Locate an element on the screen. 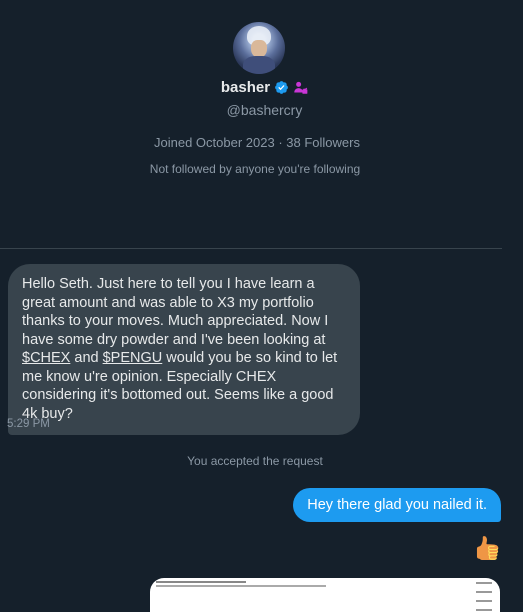 The width and height of the screenshot is (523, 612). affiliate-badge-icon is located at coordinates (301, 87).